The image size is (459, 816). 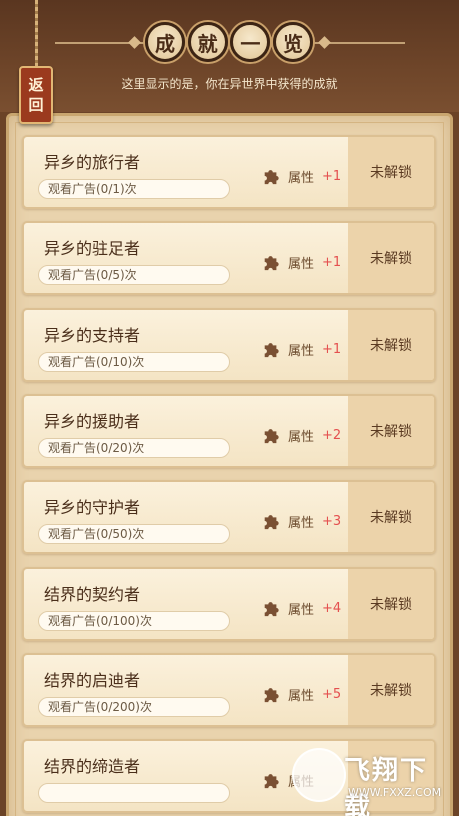 What do you see at coordinates (134, 362) in the screenshot?
I see `achievement-progress: 观看广告(0/10)次` at bounding box center [134, 362].